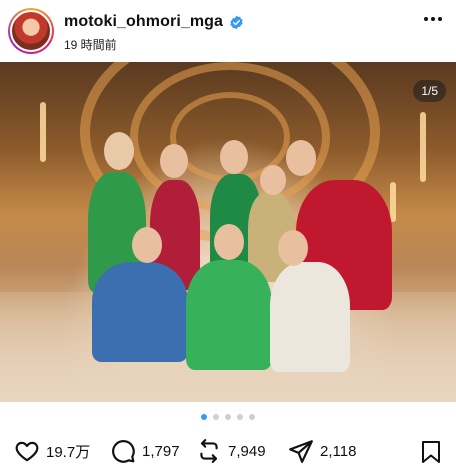 This screenshot has width=456, height=468. I want to click on comment-count: 1,797, so click(161, 451).